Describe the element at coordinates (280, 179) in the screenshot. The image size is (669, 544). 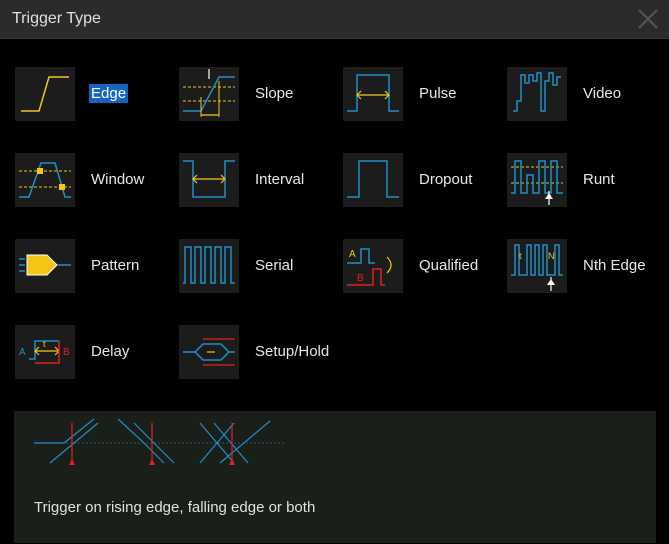
I see `trigger-label: Interval` at that location.